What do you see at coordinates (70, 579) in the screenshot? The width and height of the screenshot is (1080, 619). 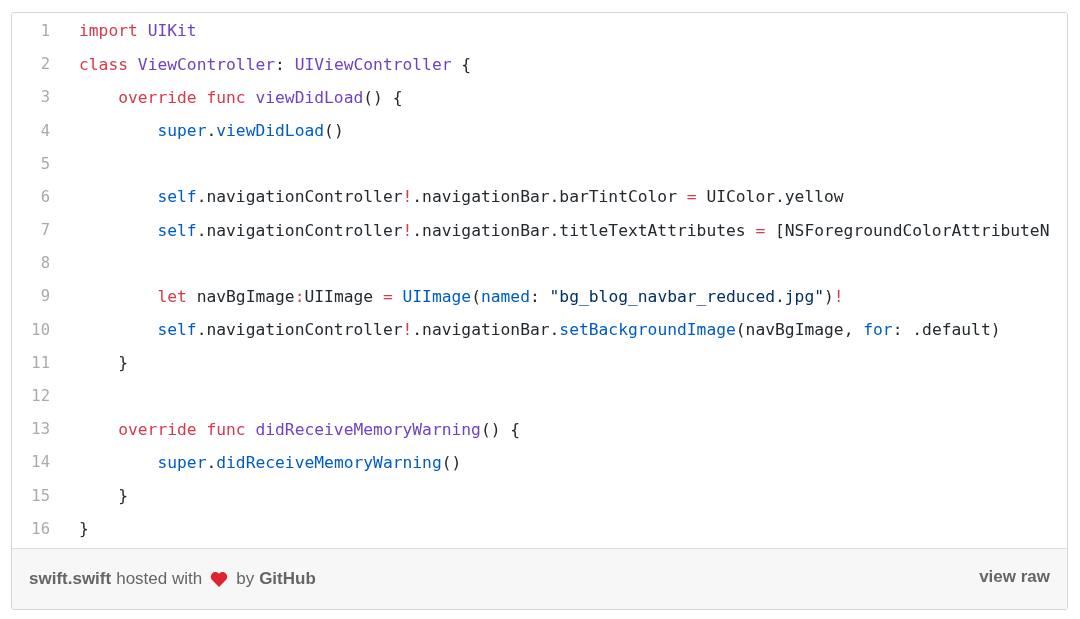 I see `file-link: swift.swift` at bounding box center [70, 579].